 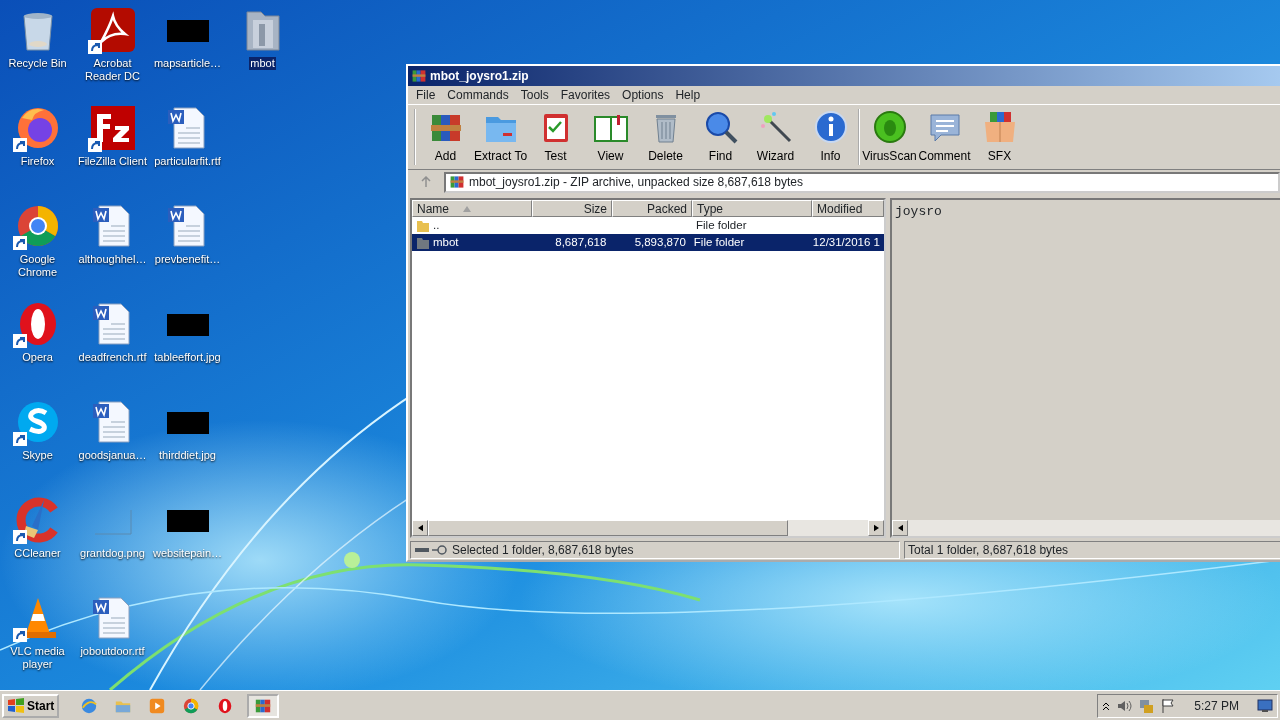 What do you see at coordinates (426, 95) in the screenshot?
I see `menu-item: File` at bounding box center [426, 95].